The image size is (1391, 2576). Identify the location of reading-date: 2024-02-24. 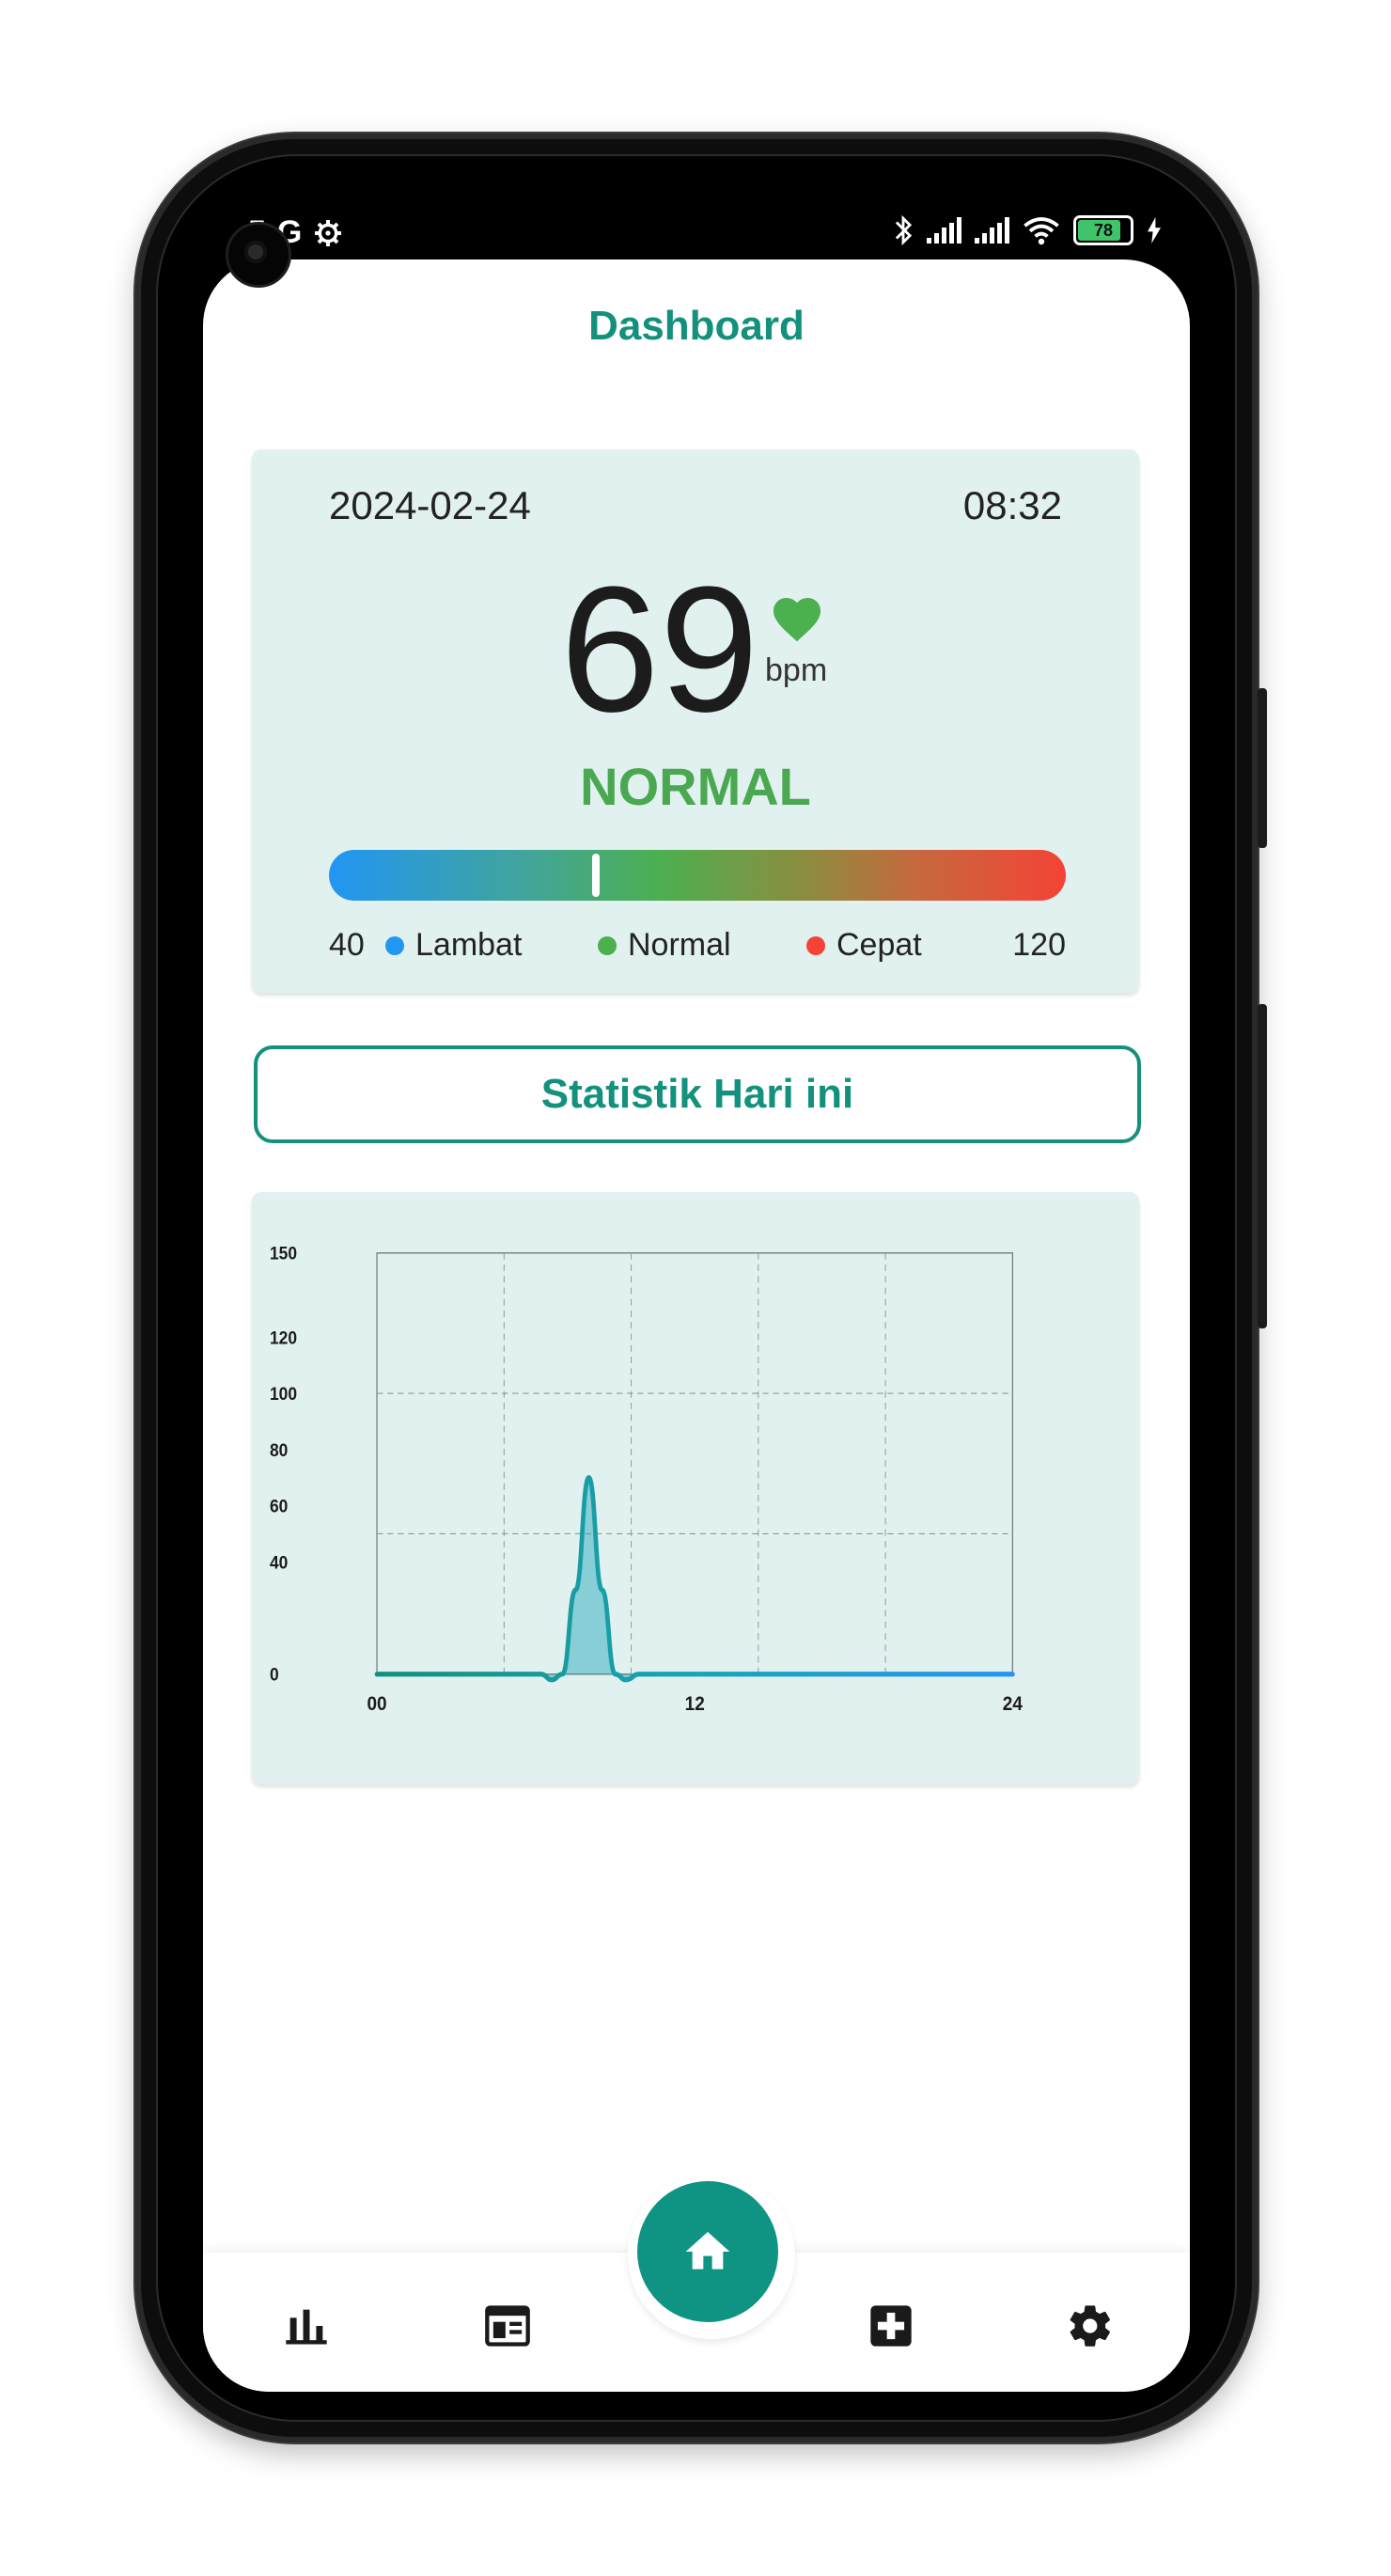
(430, 505).